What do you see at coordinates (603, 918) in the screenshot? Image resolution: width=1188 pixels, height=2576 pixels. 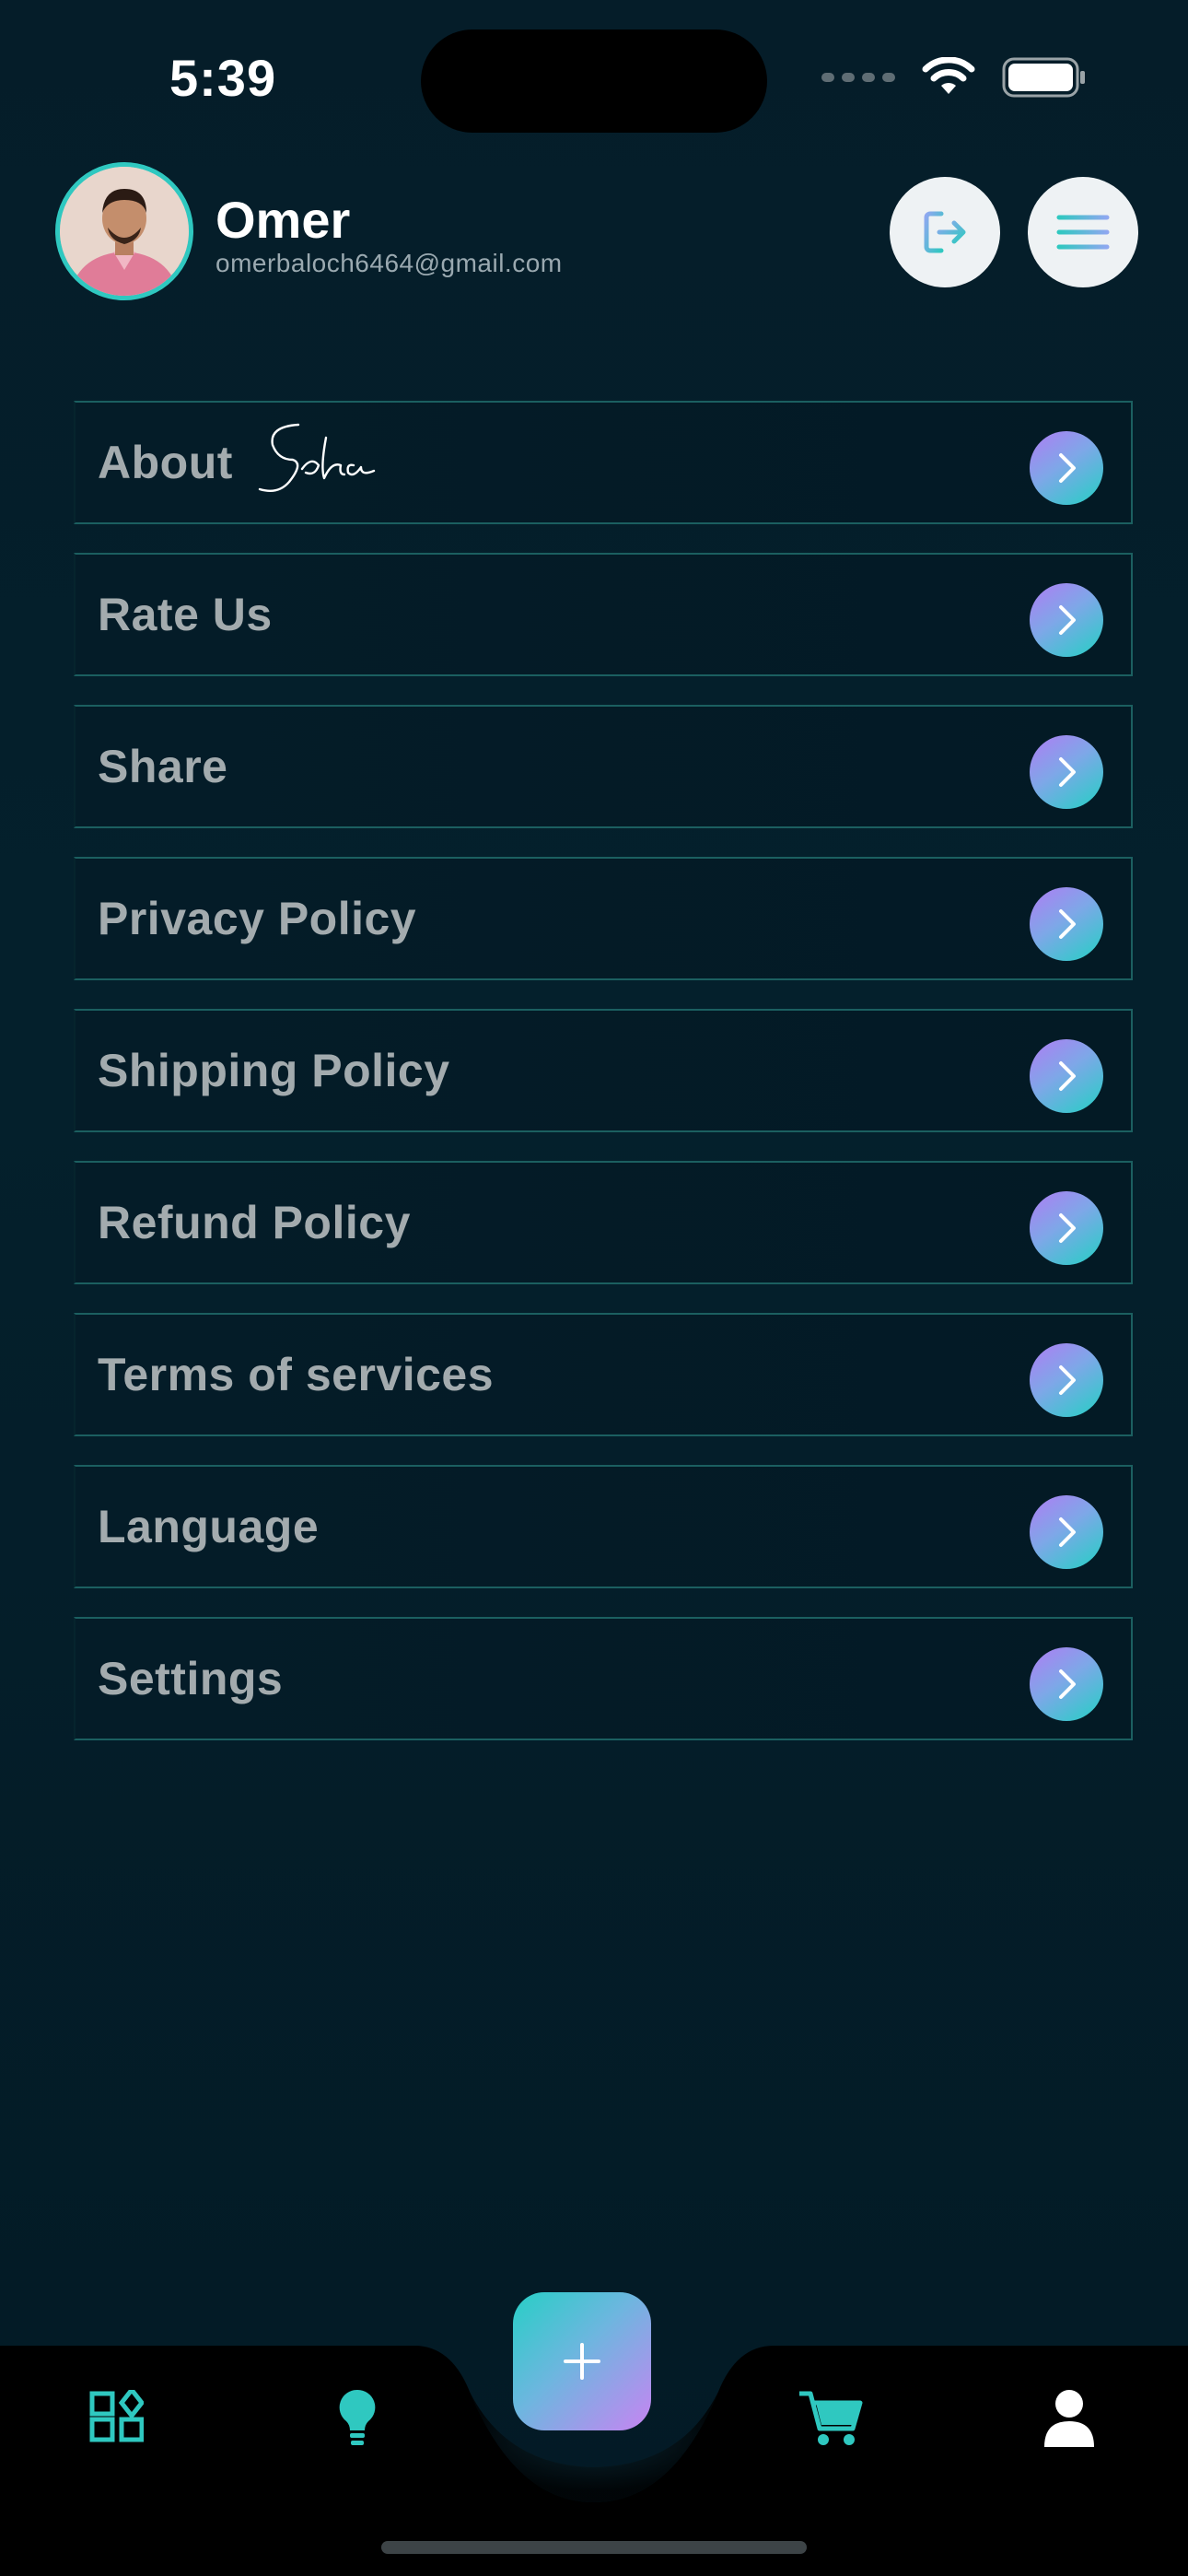 I see `menu-item-privacy-policy: Privacy Policy` at bounding box center [603, 918].